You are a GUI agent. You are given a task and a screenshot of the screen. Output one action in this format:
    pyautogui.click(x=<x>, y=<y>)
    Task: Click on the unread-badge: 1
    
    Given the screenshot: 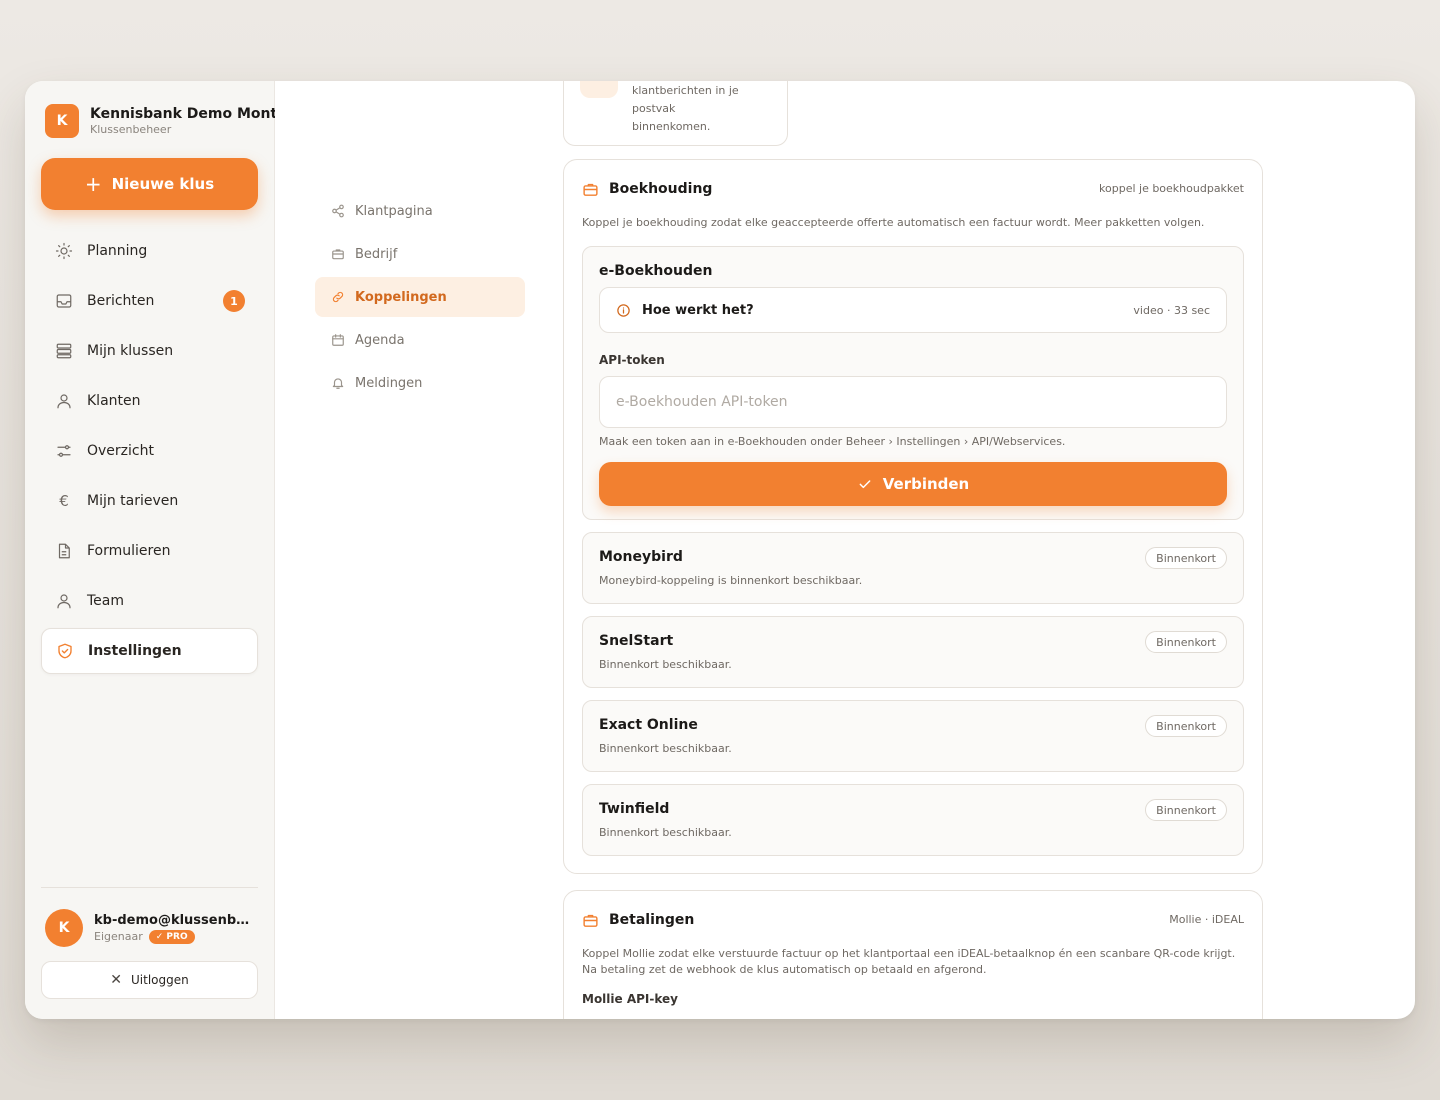 What is the action you would take?
    pyautogui.click(x=234, y=301)
    